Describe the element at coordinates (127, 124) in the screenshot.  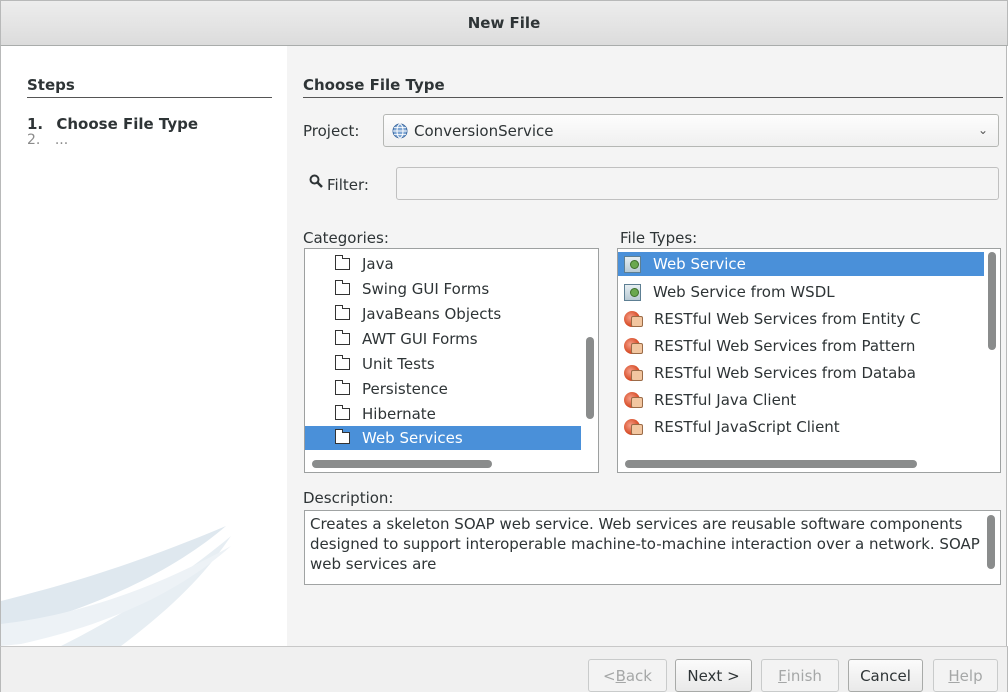
I see `step-1-label: Choose File Type` at that location.